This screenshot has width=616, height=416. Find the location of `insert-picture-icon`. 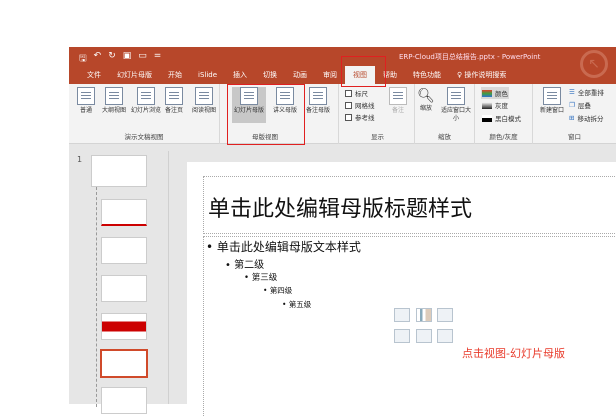

insert-picture-icon is located at coordinates (402, 336).